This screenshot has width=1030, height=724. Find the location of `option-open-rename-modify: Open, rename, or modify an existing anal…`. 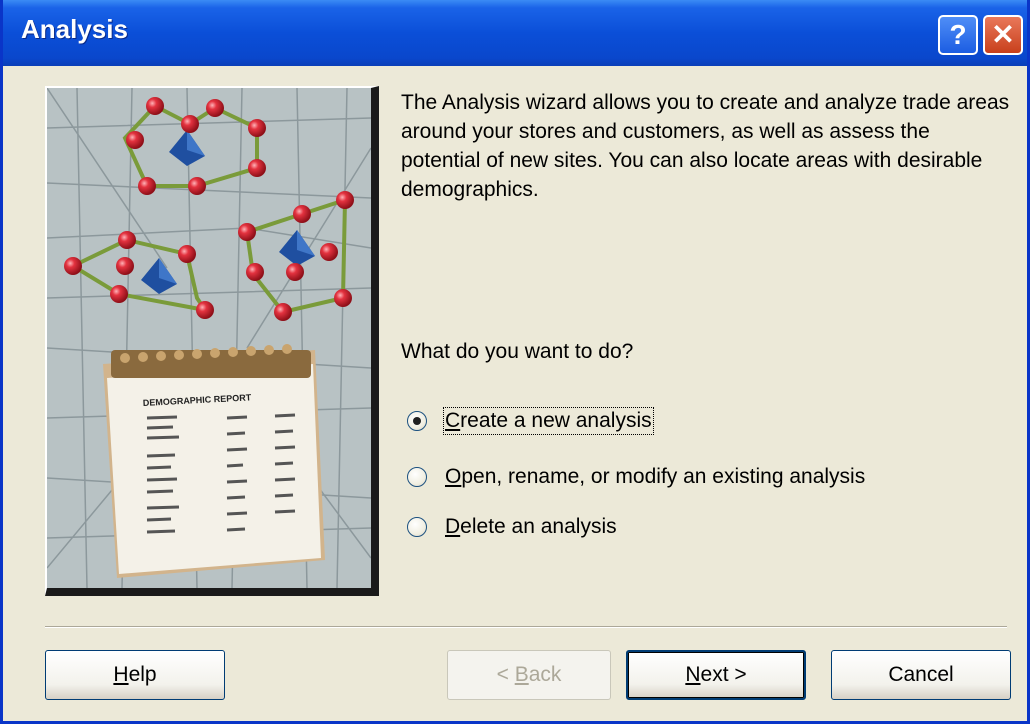

option-open-rename-modify: Open, rename, or modify an existing anal… is located at coordinates (636, 477).